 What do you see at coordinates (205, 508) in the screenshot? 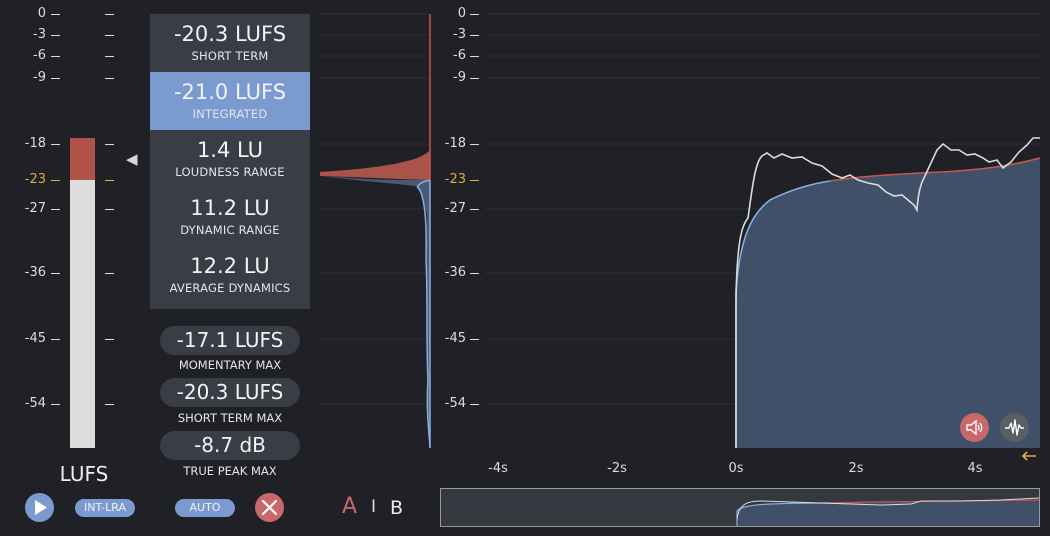
I see `auto-button: AUTO` at bounding box center [205, 508].